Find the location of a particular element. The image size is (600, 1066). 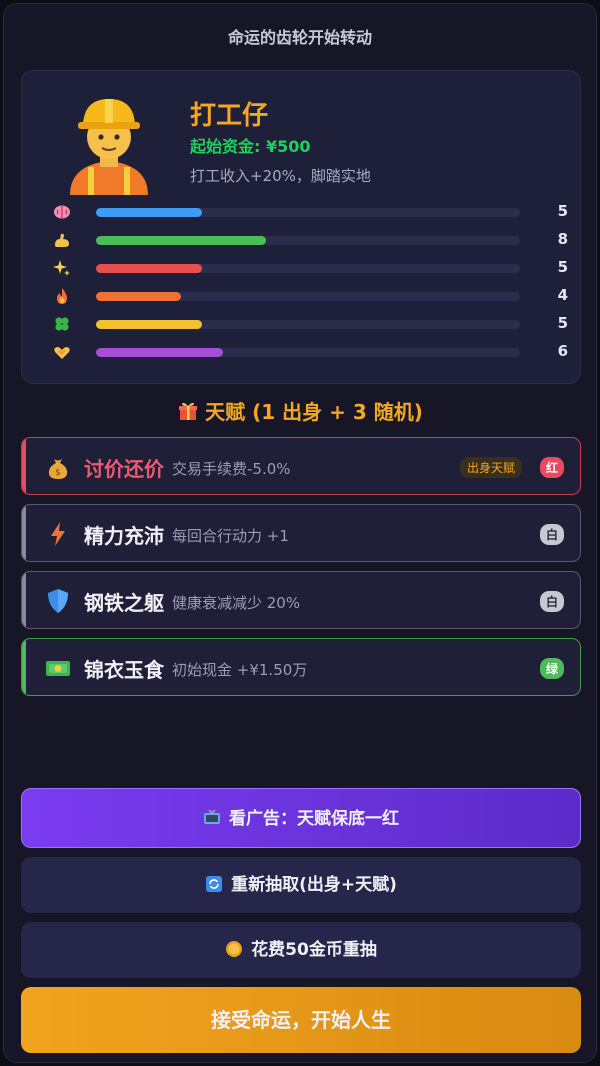

stat-row-kindness: 6 is located at coordinates (312, 352).